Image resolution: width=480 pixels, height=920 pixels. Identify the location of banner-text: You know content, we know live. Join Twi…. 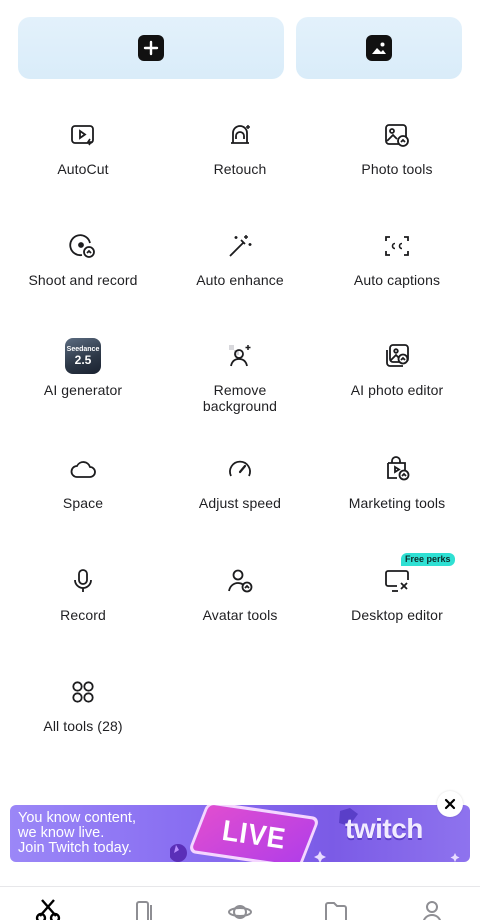
(77, 833).